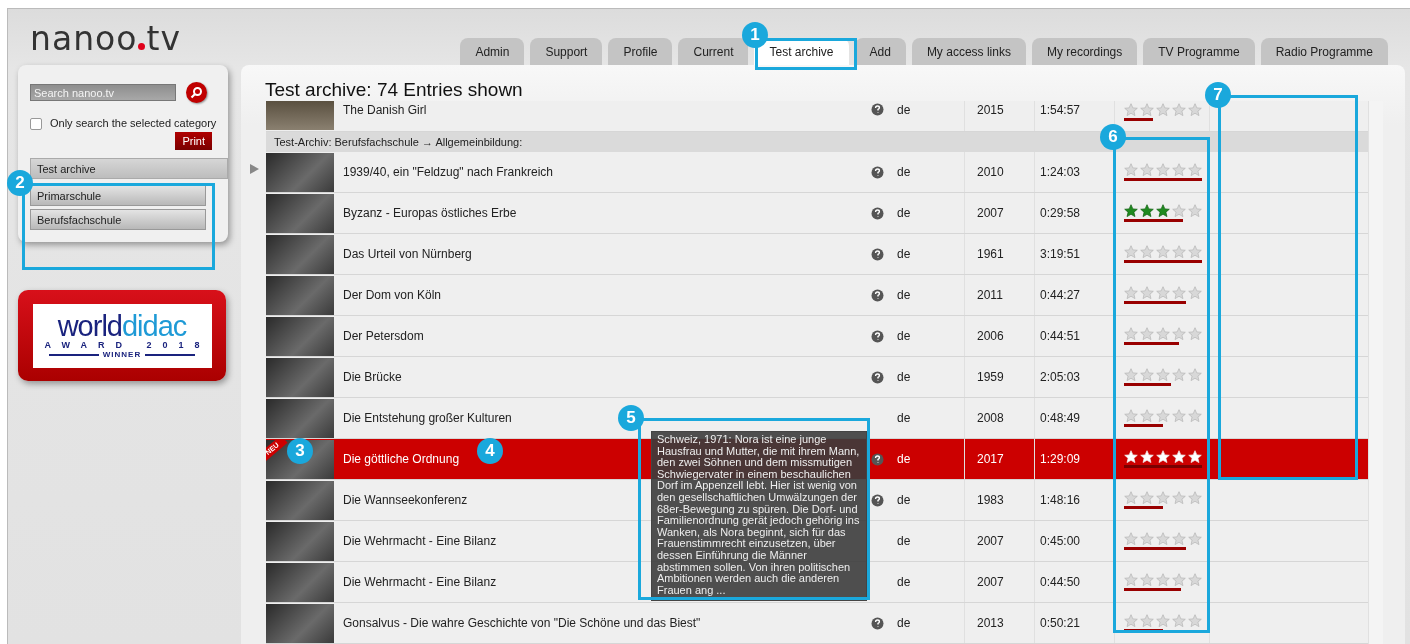  Describe the element at coordinates (1060, 582) in the screenshot. I see `duration-text: 0:44:50` at that location.